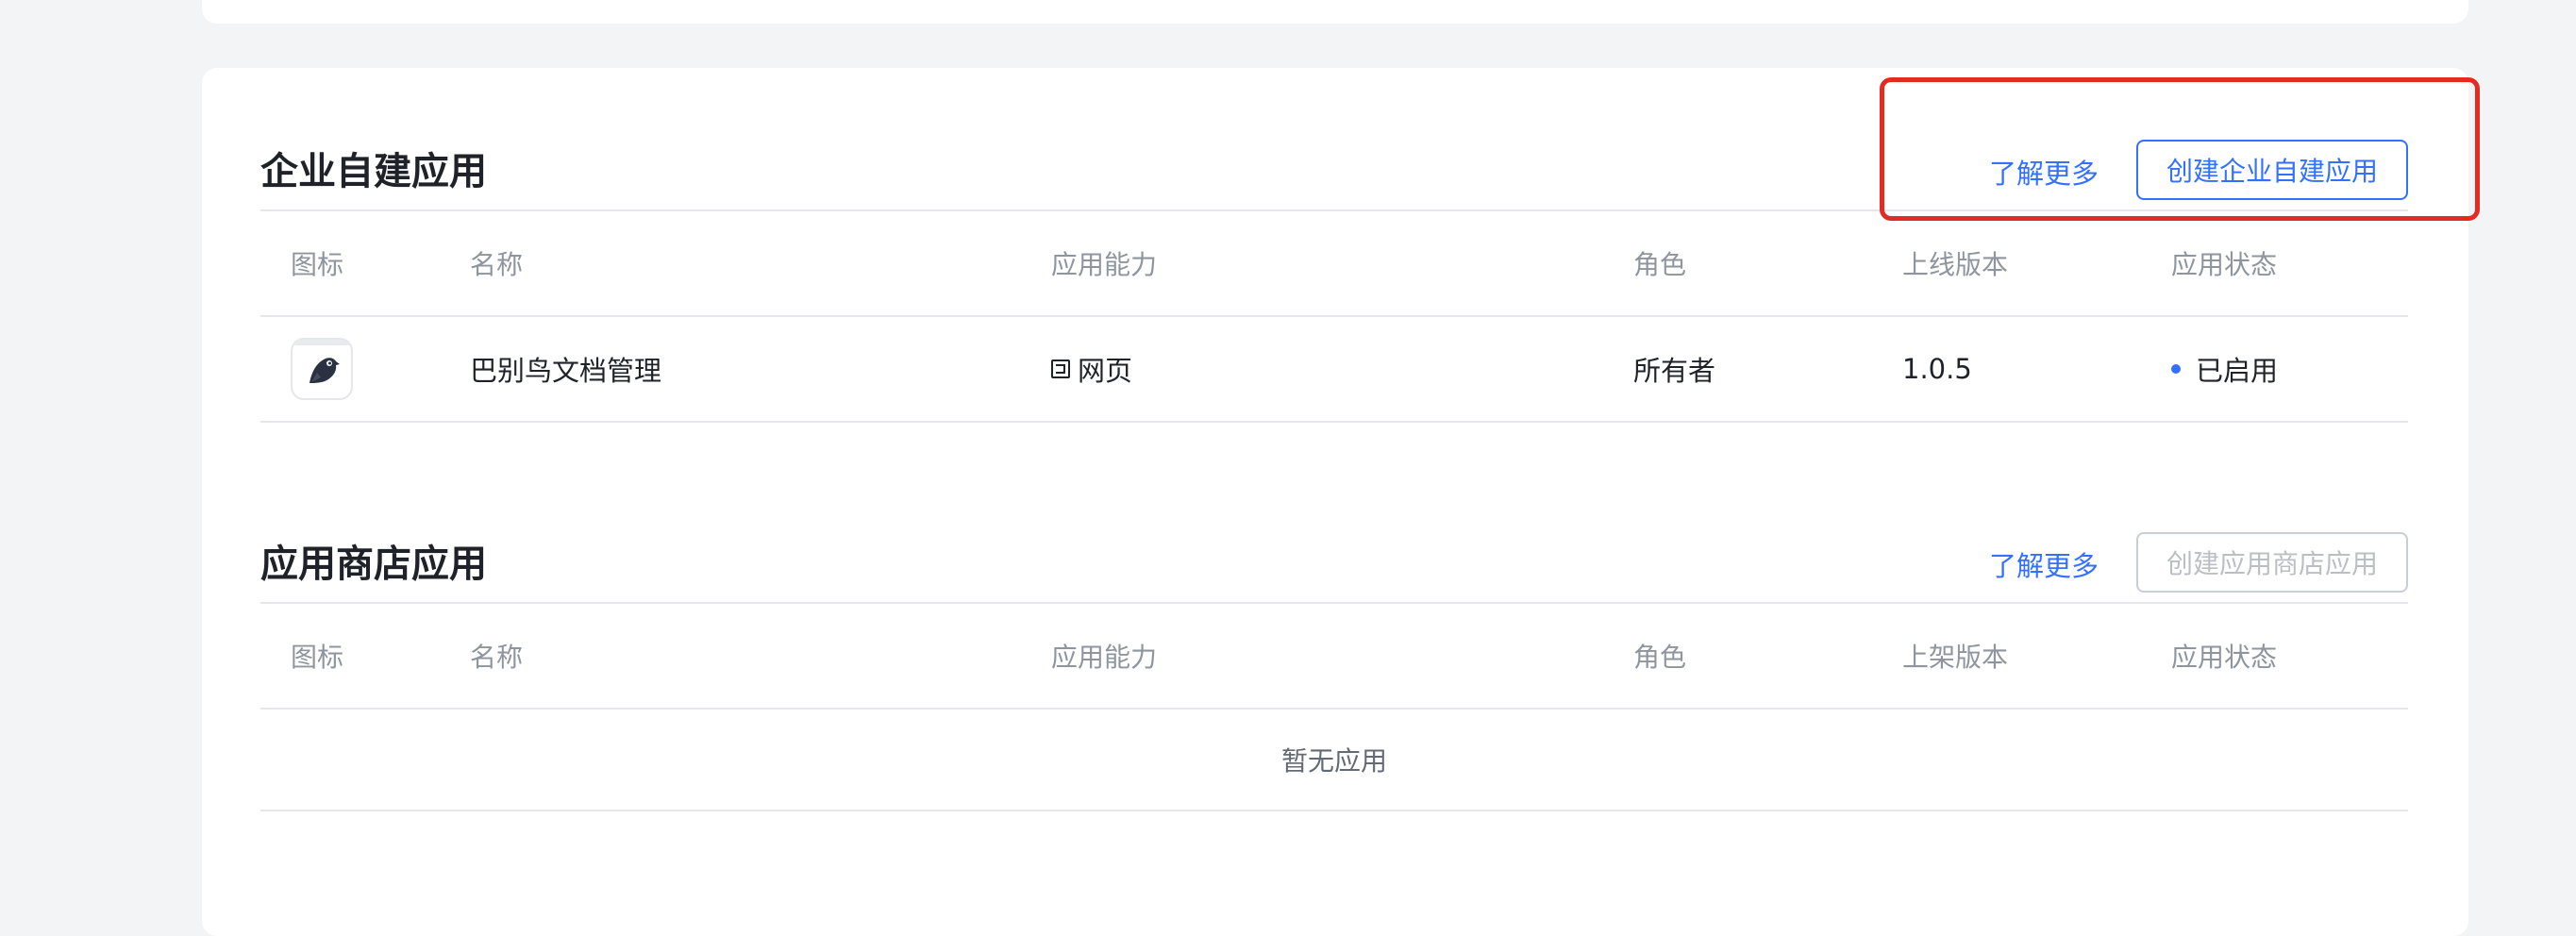  What do you see at coordinates (2272, 170) in the screenshot?
I see `create-custom-app-button: 创建企业自建应用` at bounding box center [2272, 170].